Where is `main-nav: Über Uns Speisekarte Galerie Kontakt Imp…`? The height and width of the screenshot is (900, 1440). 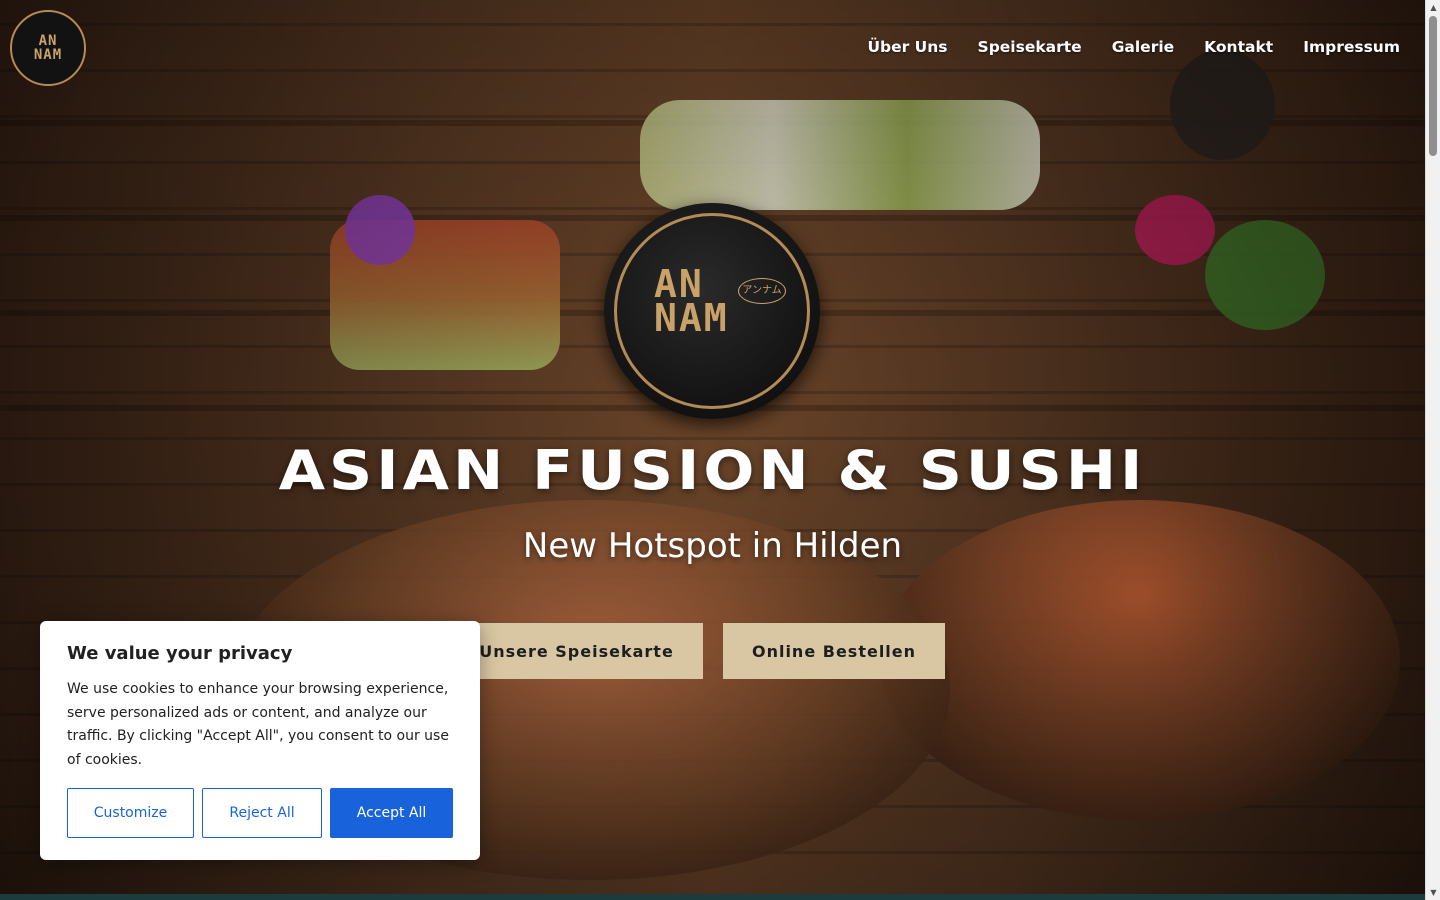
main-nav: Über Uns Speisekarte Galerie Kontakt Imp… is located at coordinates (1133, 47).